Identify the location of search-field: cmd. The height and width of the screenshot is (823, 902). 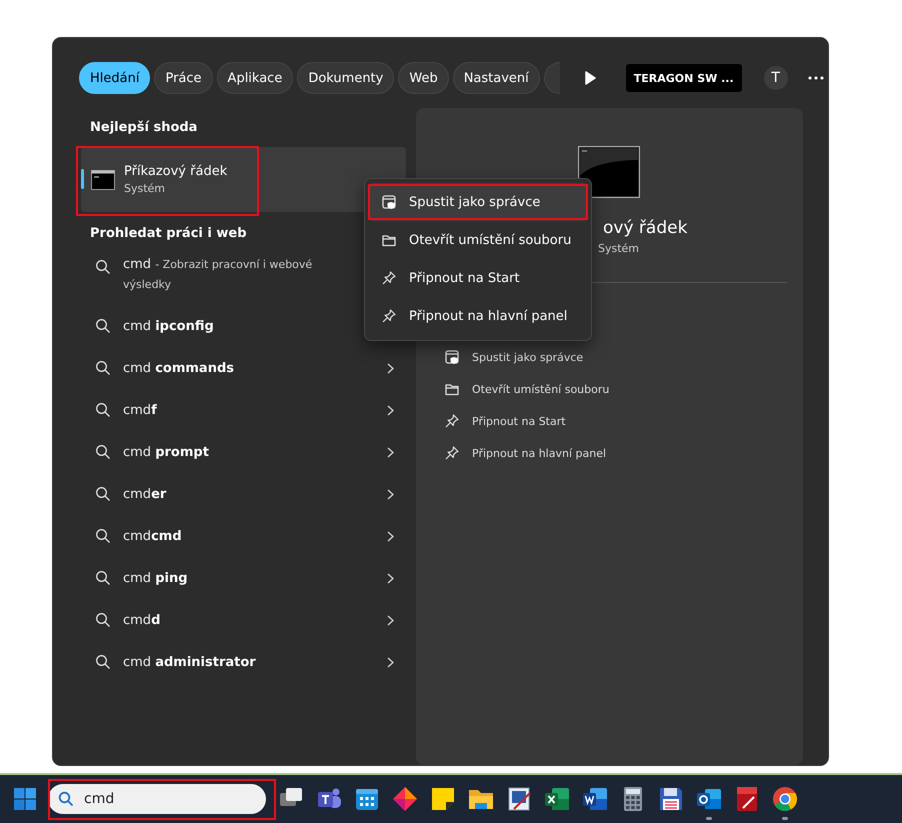
(157, 799).